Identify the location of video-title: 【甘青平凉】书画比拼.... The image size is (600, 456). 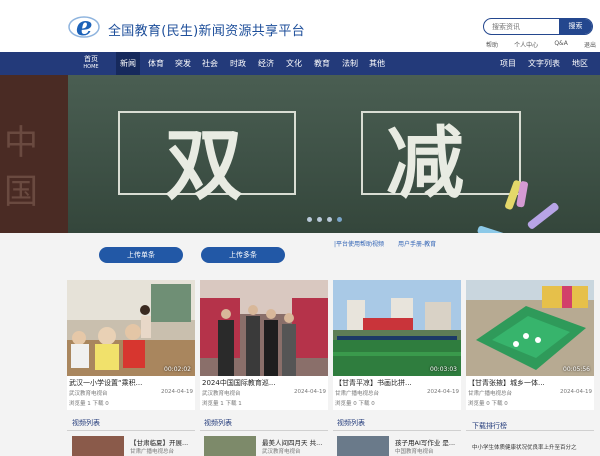
(397, 383).